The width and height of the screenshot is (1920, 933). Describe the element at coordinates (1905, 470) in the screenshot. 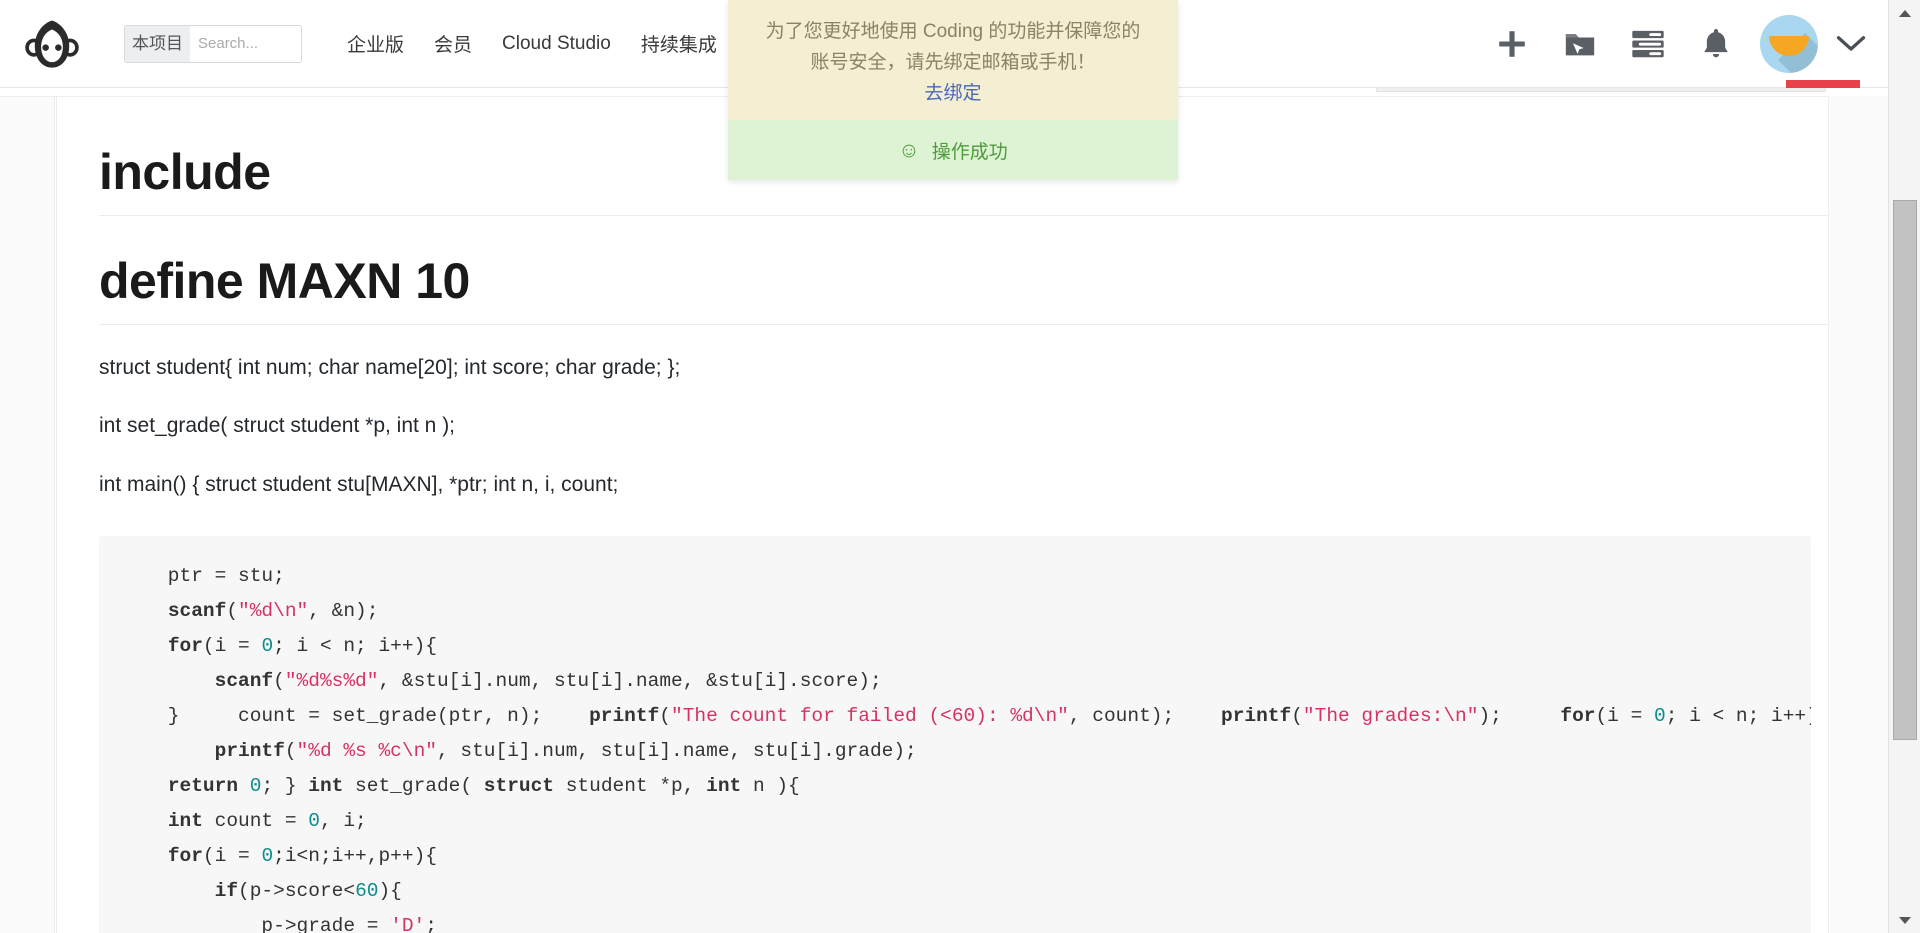

I see `scrollbar-thumb` at that location.